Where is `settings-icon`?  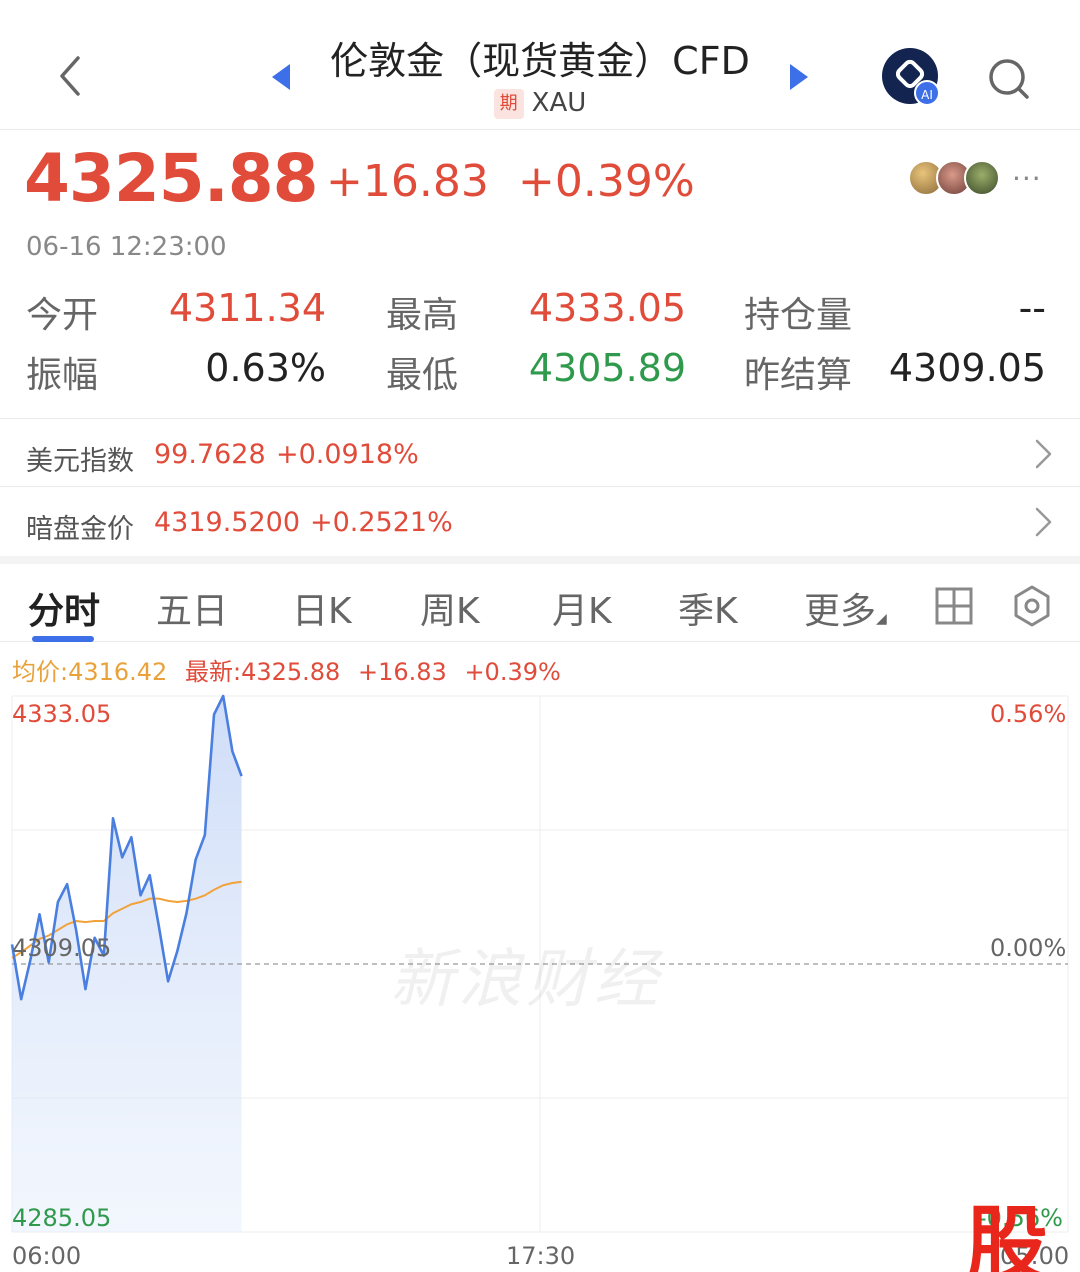 settings-icon is located at coordinates (1032, 606).